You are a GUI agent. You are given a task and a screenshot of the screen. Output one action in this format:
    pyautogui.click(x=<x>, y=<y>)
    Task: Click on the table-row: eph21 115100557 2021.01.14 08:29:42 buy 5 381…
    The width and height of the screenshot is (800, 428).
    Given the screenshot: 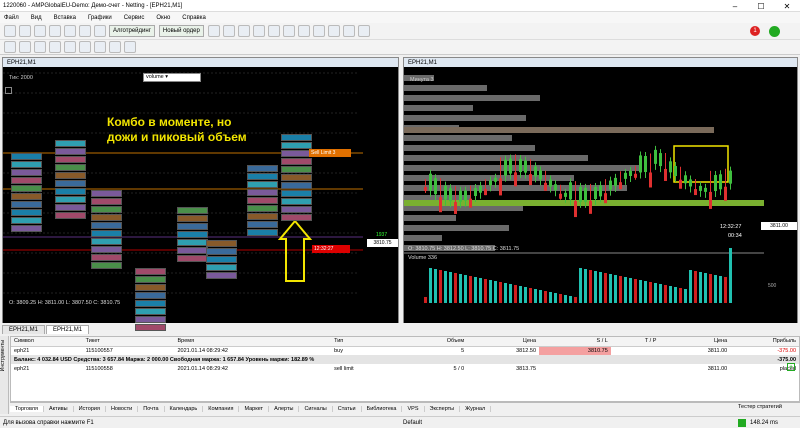 What is the action you would take?
    pyautogui.click(x=405, y=350)
    